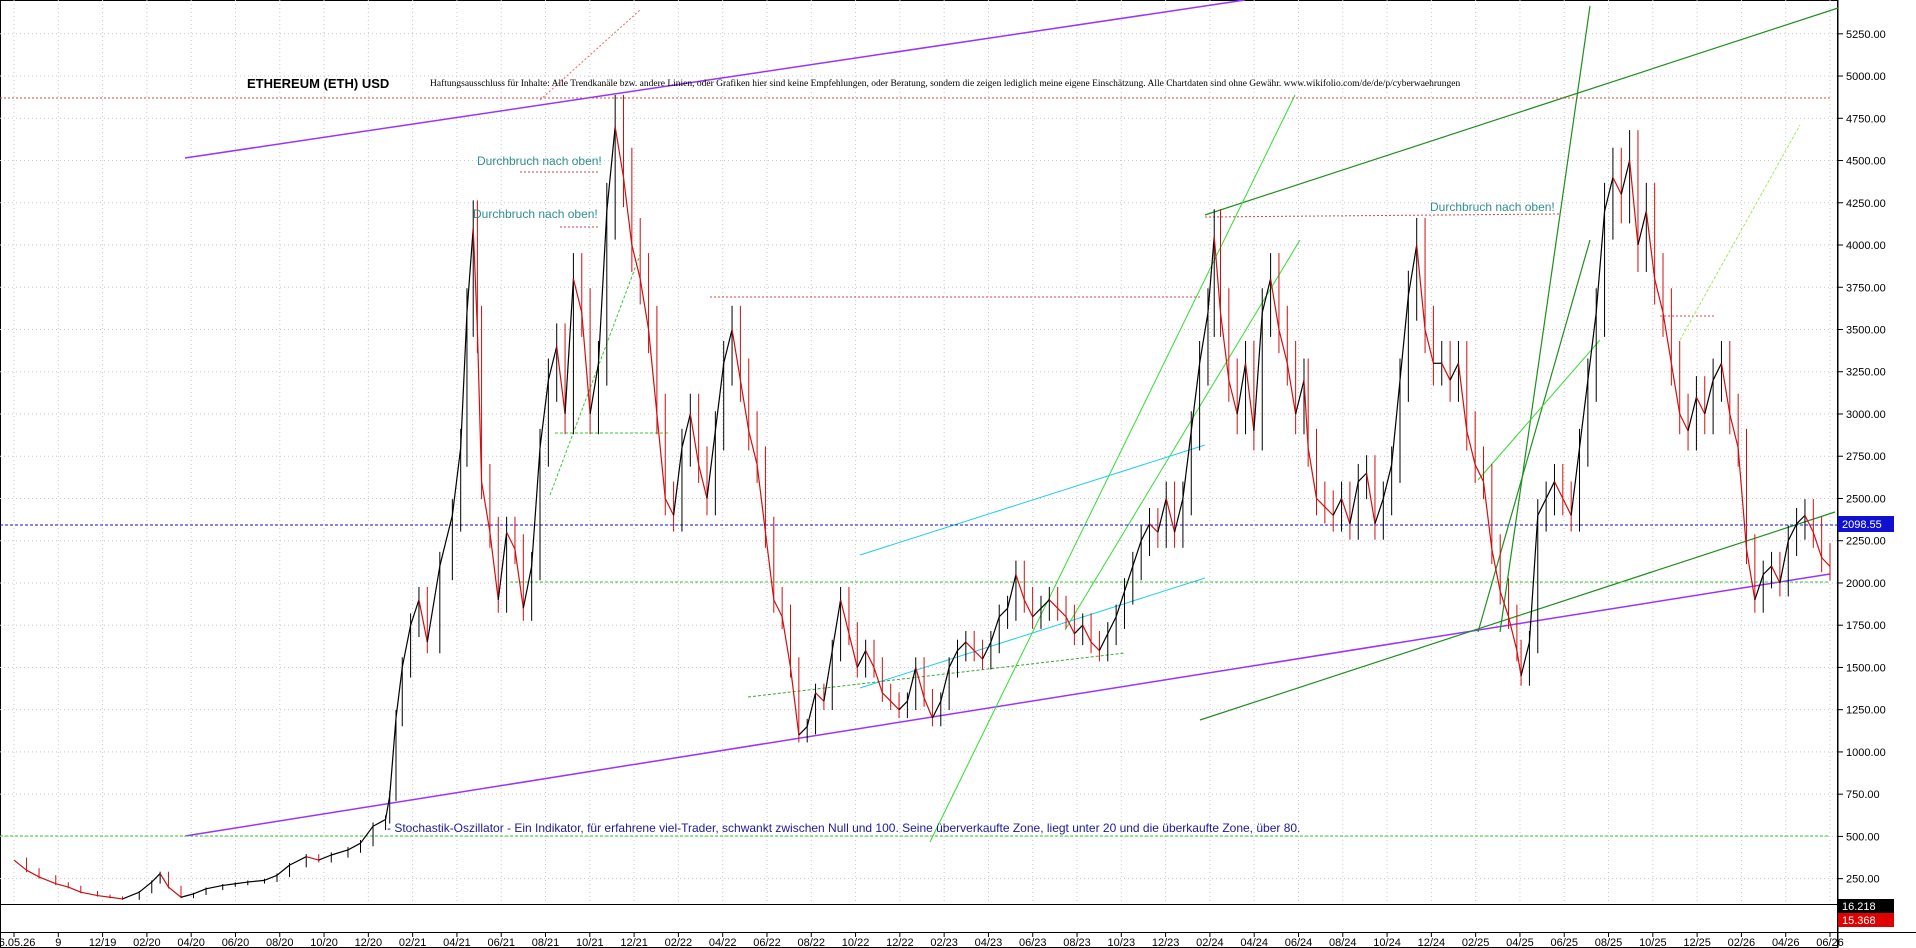 This screenshot has width=1916, height=948. I want to click on y-tick-label: 2000.00, so click(1866, 584).